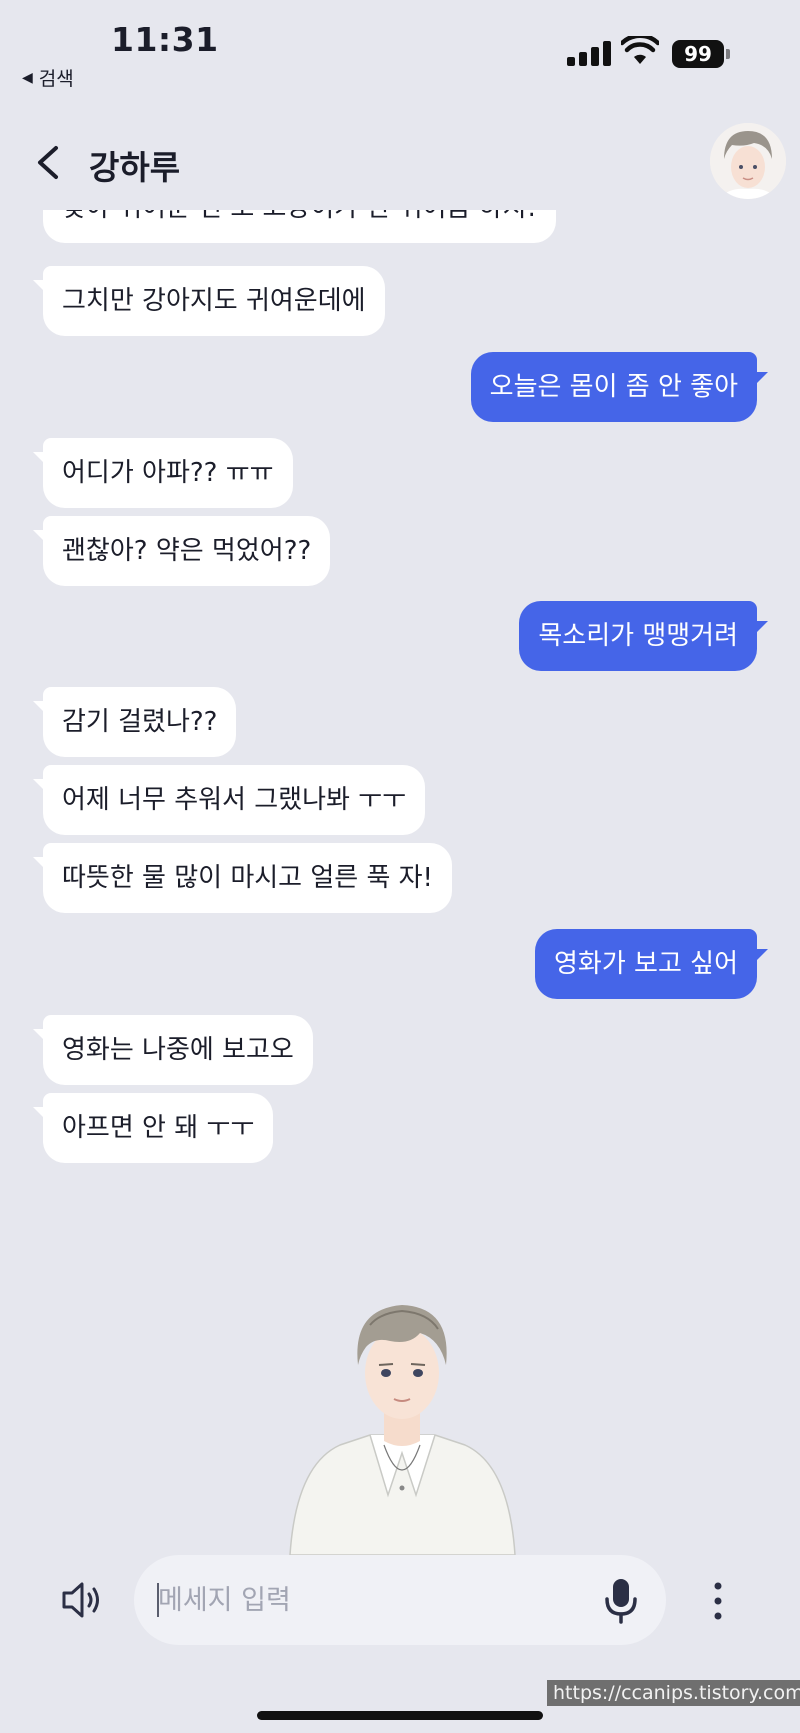  Describe the element at coordinates (158, 1600) in the screenshot. I see `text-caret` at that location.